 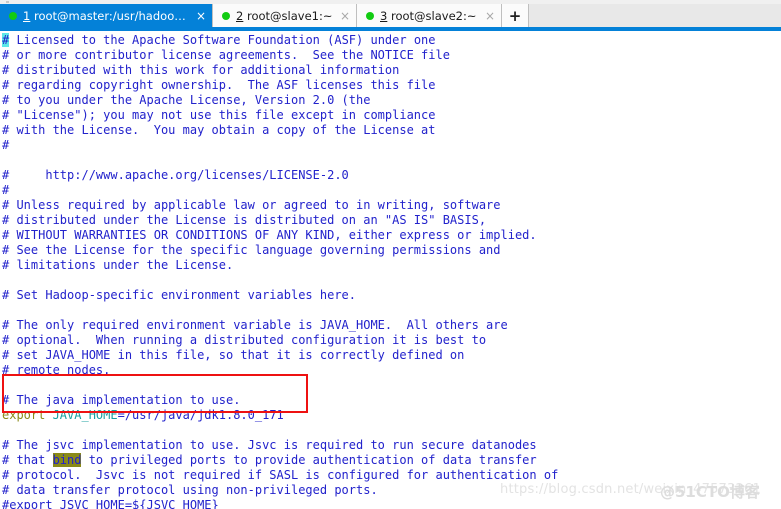 What do you see at coordinates (7, 2) in the screenshot?
I see `window-grip-icon` at bounding box center [7, 2].